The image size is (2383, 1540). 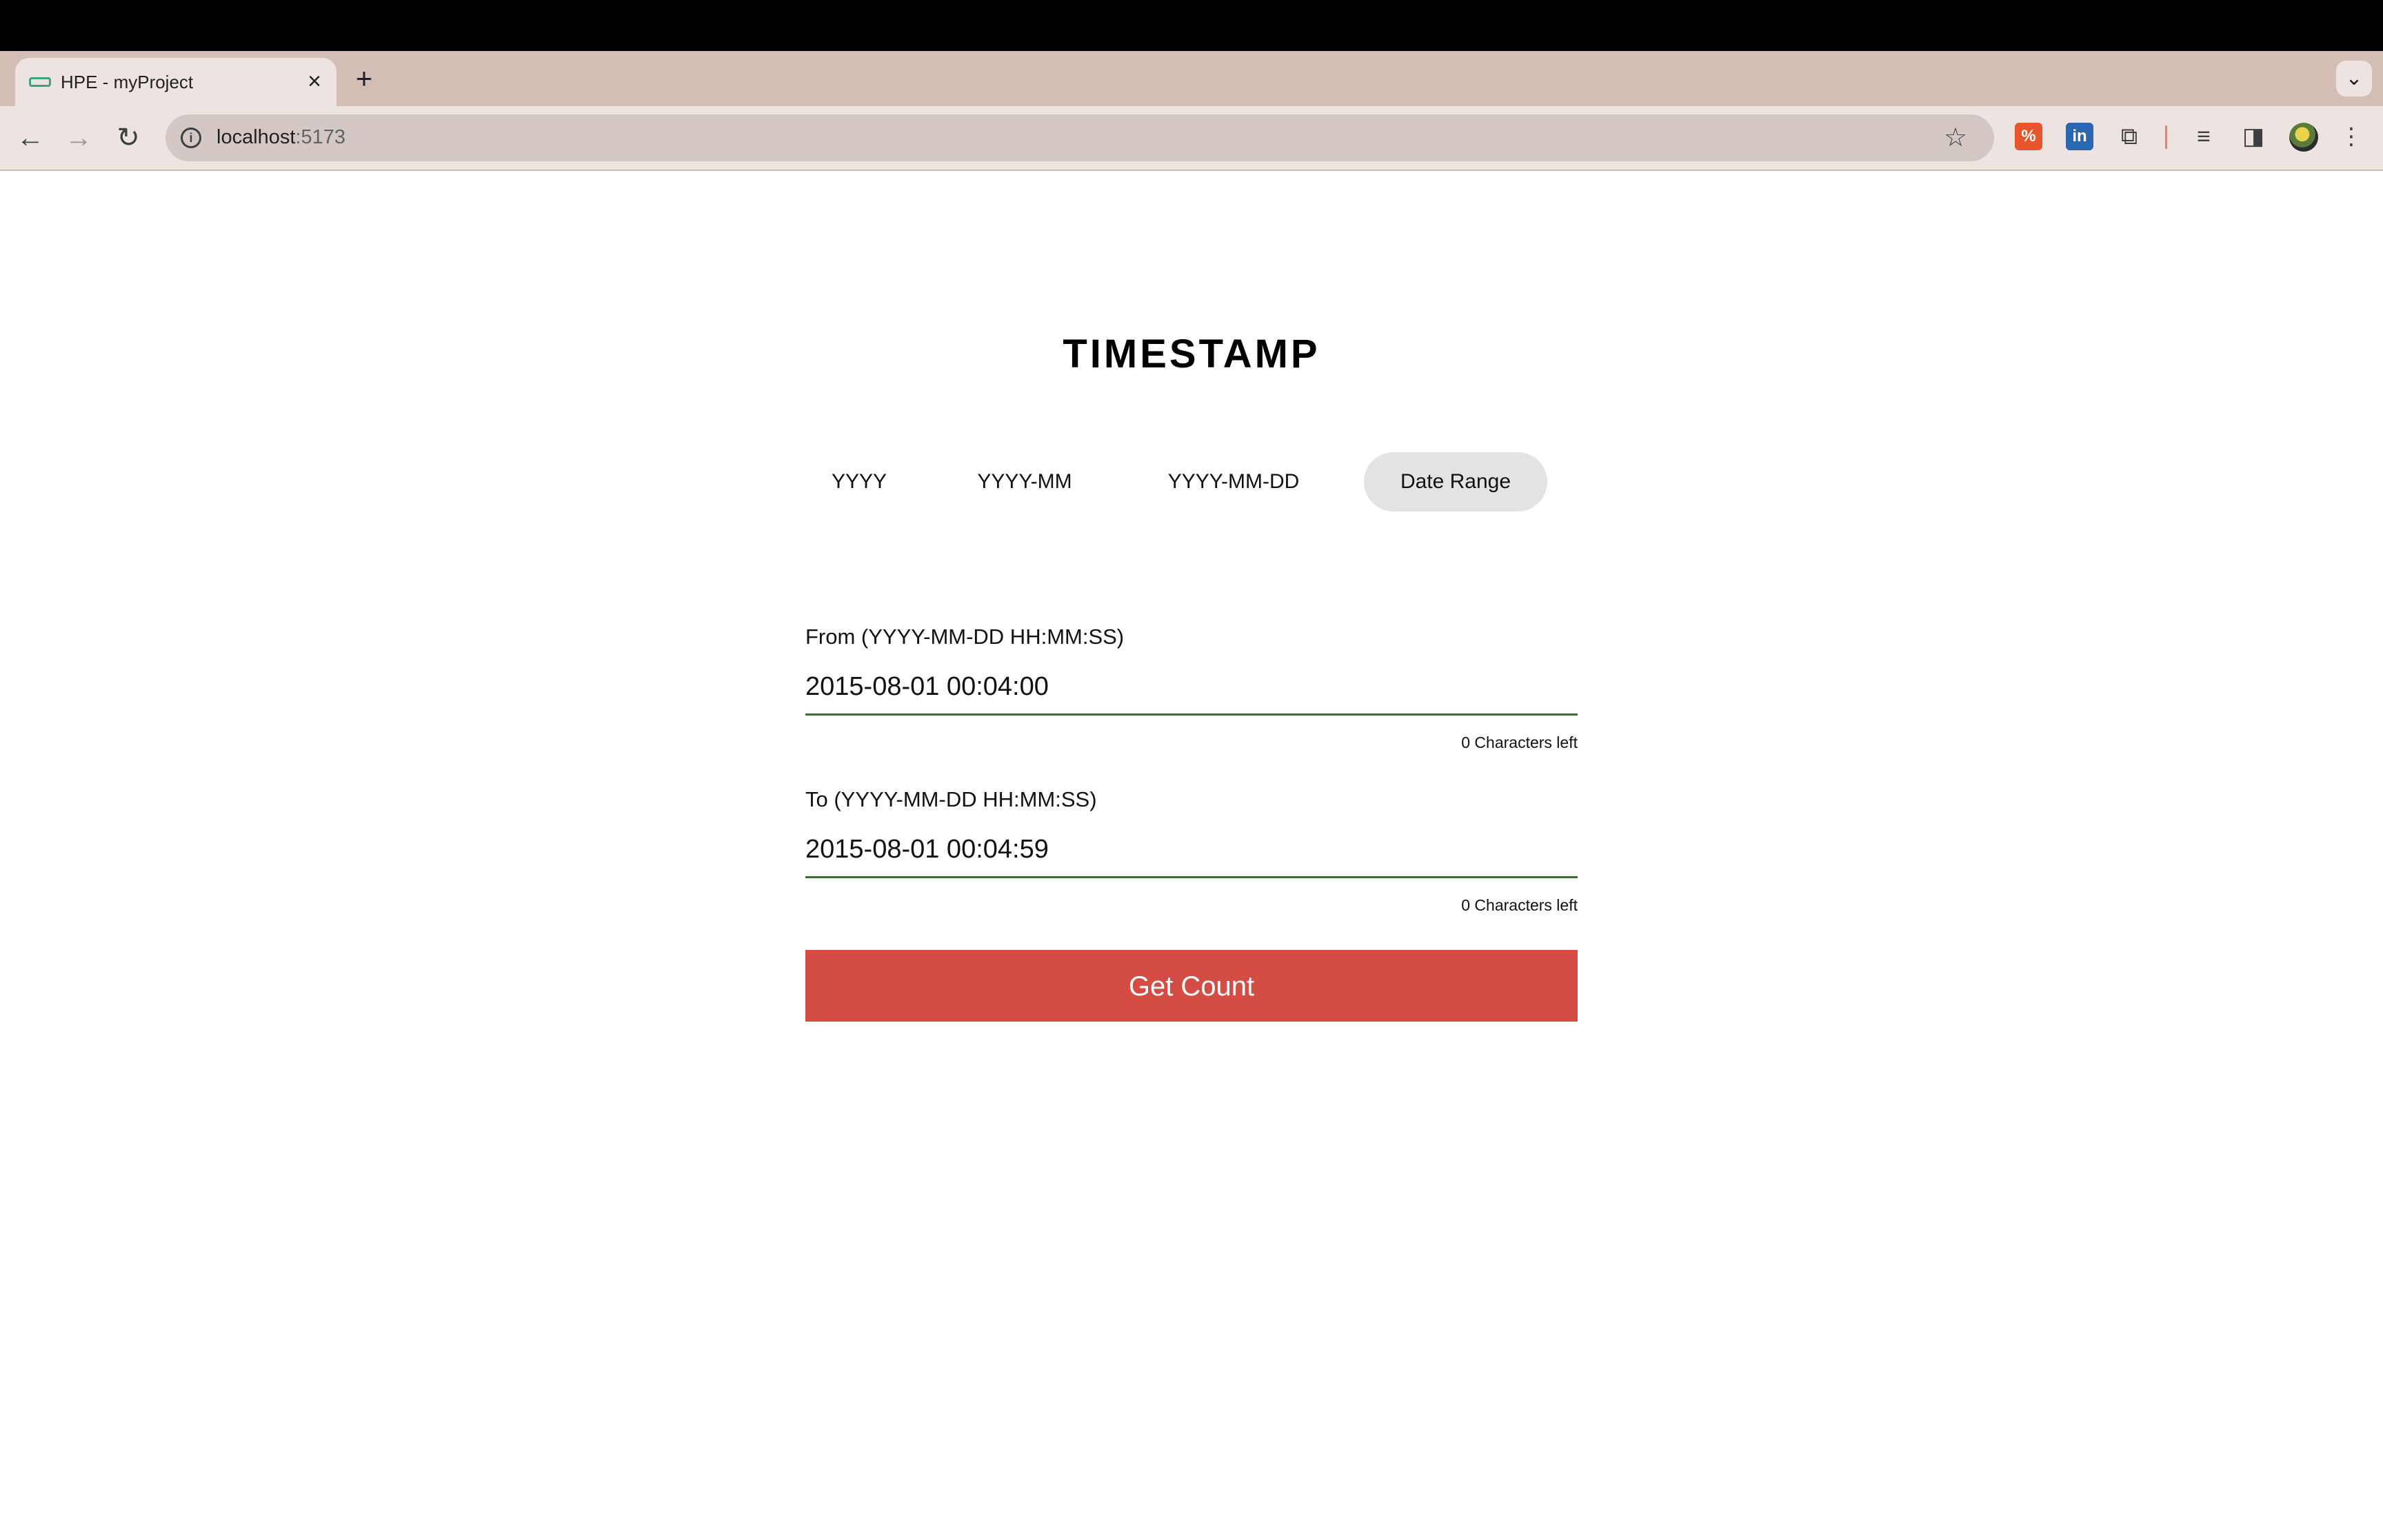 What do you see at coordinates (1191, 26) in the screenshot?
I see `os-top-bar` at bounding box center [1191, 26].